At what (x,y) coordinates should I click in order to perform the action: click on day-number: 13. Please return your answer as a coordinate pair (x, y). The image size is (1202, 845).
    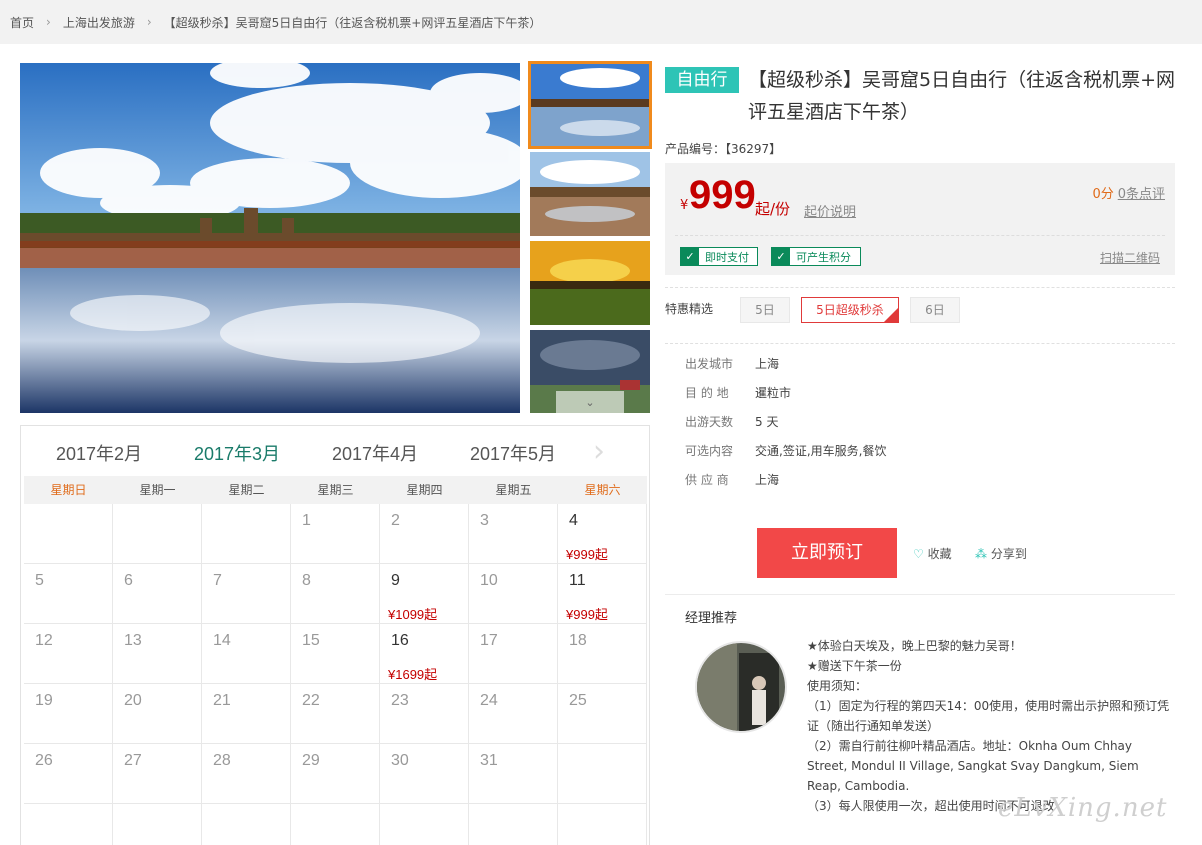
    Looking at the image, I should click on (133, 640).